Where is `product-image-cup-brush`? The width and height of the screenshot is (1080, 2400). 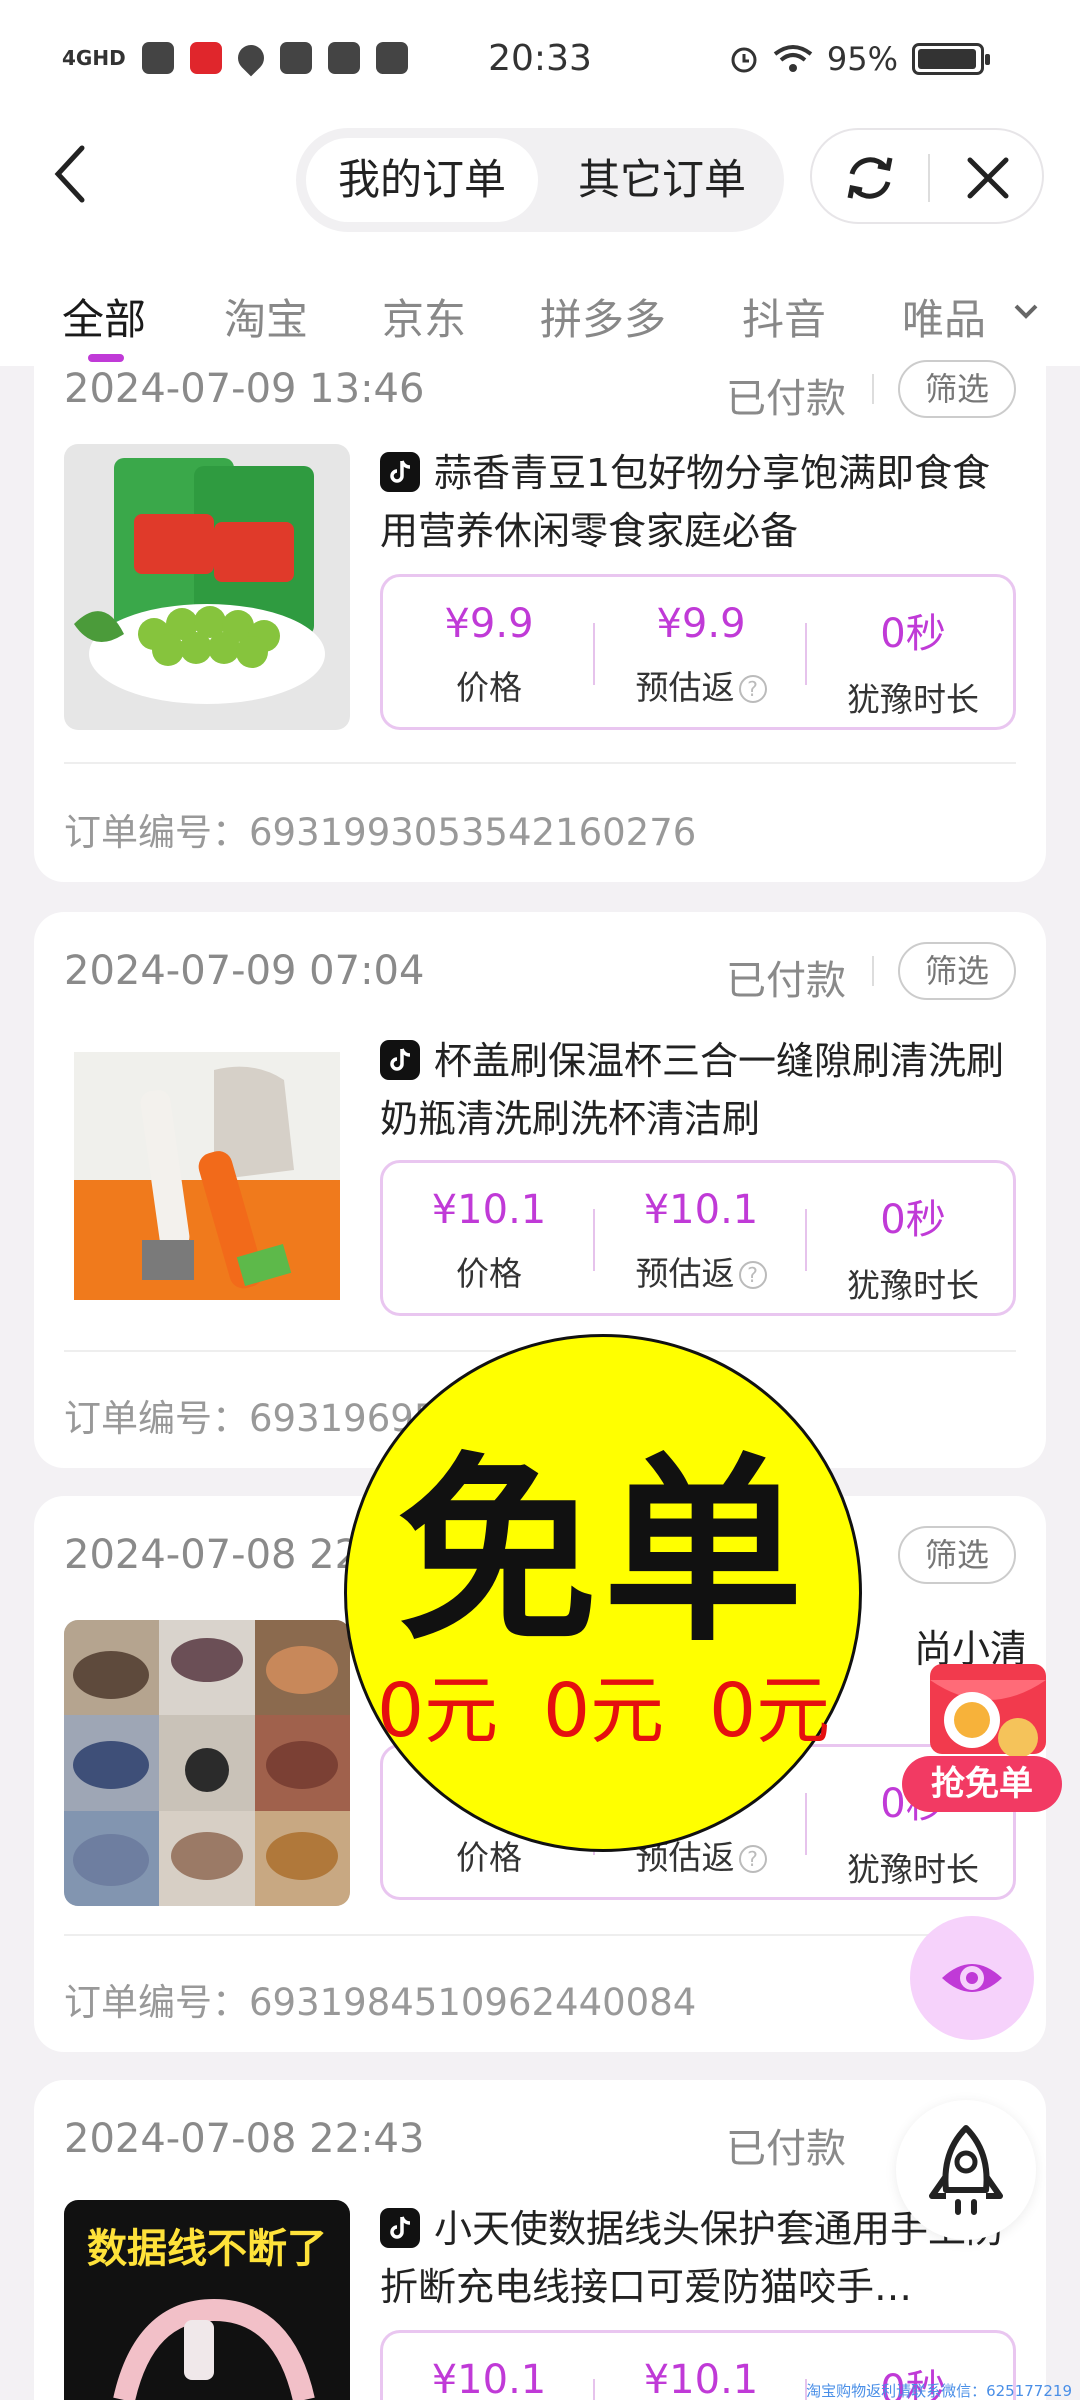
product-image-cup-brush is located at coordinates (207, 1176).